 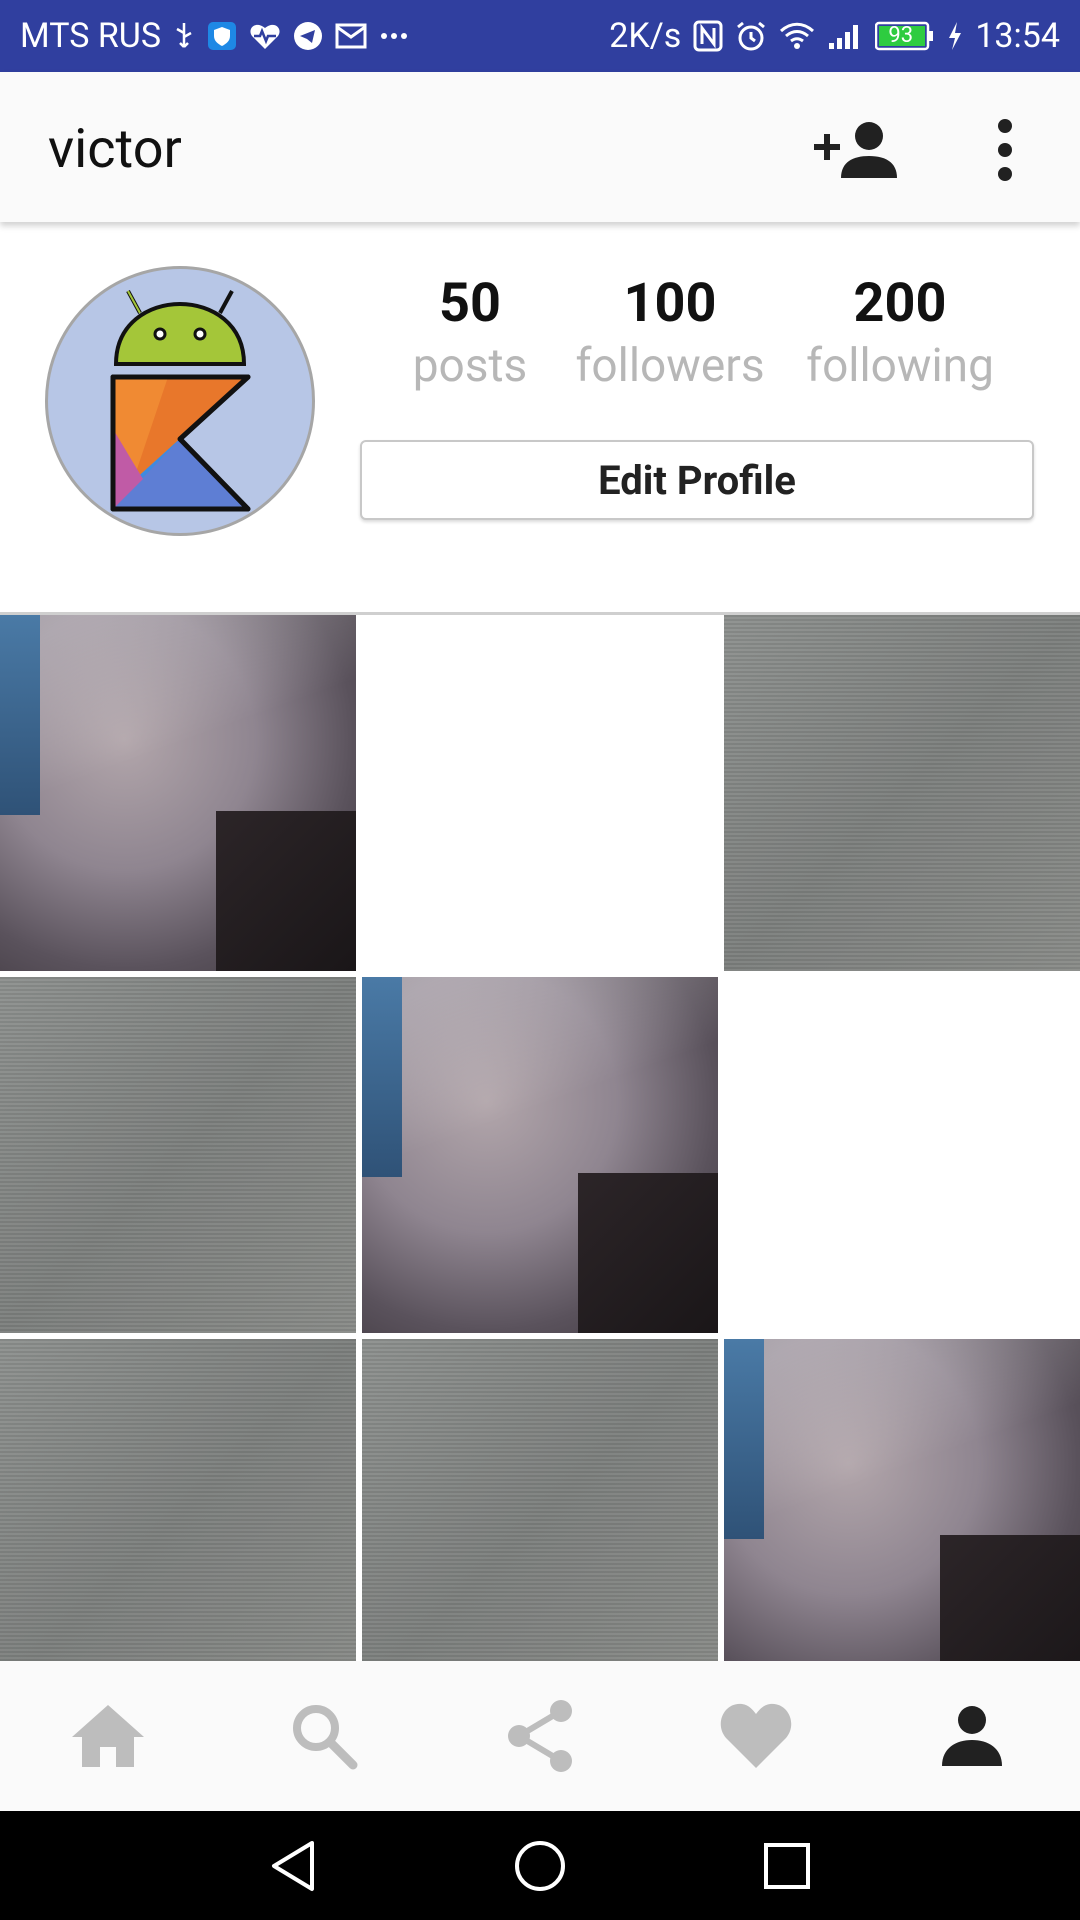 What do you see at coordinates (91, 36) in the screenshot?
I see `carrier-label: MTS RUS` at bounding box center [91, 36].